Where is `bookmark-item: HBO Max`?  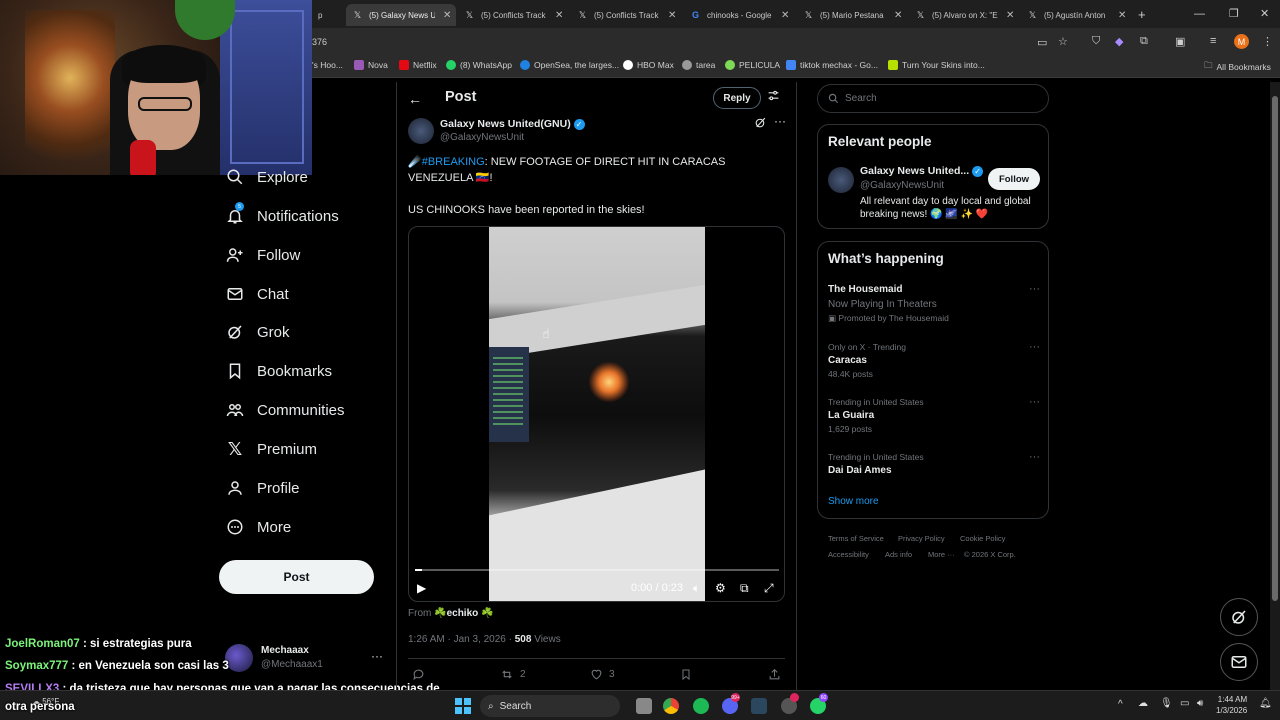 bookmark-item: HBO Max is located at coordinates (648, 65).